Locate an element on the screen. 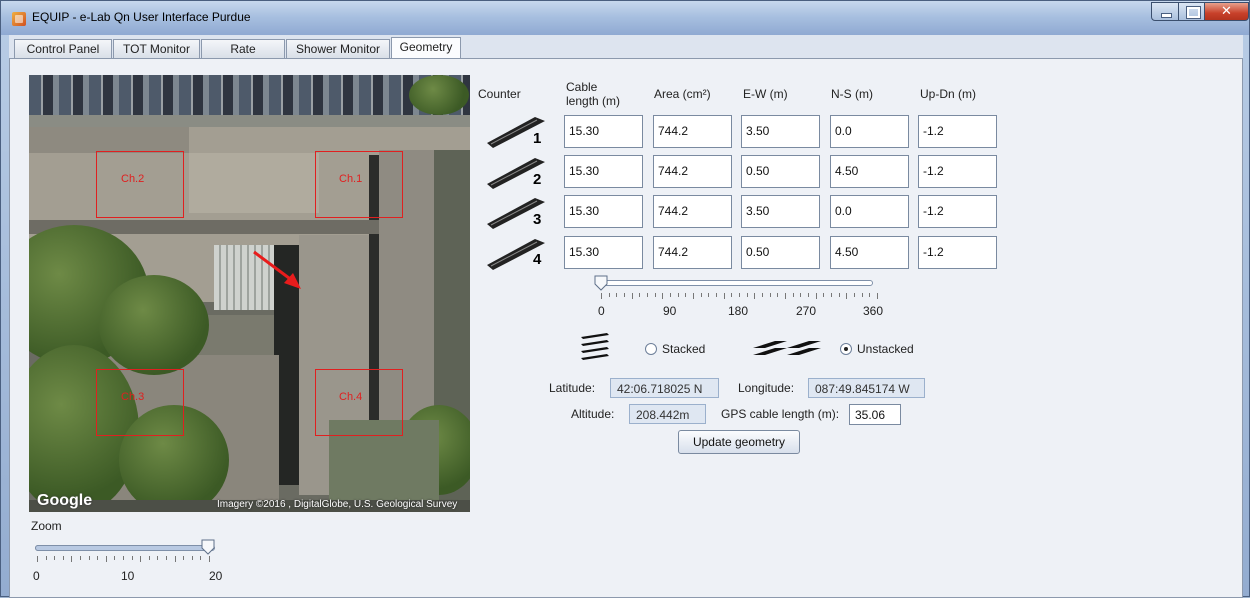 This screenshot has height=598, width=1250. location-arrow-icon is located at coordinates (277, 269).